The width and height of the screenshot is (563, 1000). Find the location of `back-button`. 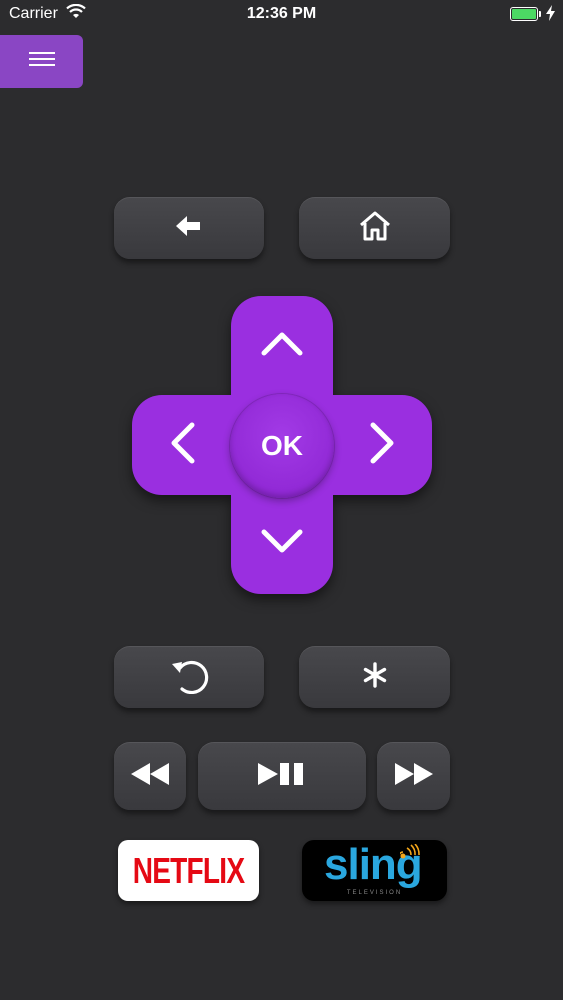

back-button is located at coordinates (189, 228).